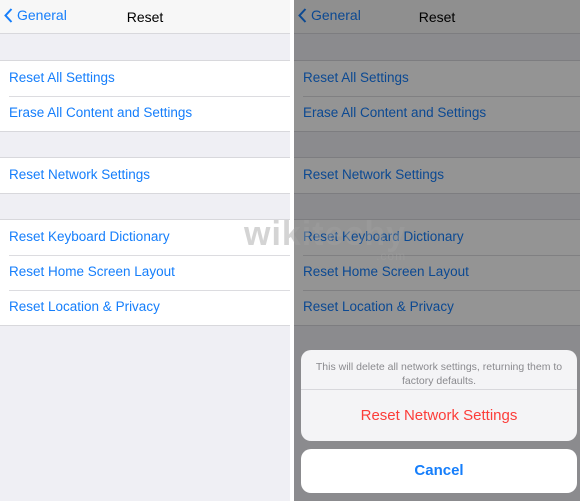  What do you see at coordinates (145, 78) in the screenshot?
I see `reset-option-row: Reset All Settings` at bounding box center [145, 78].